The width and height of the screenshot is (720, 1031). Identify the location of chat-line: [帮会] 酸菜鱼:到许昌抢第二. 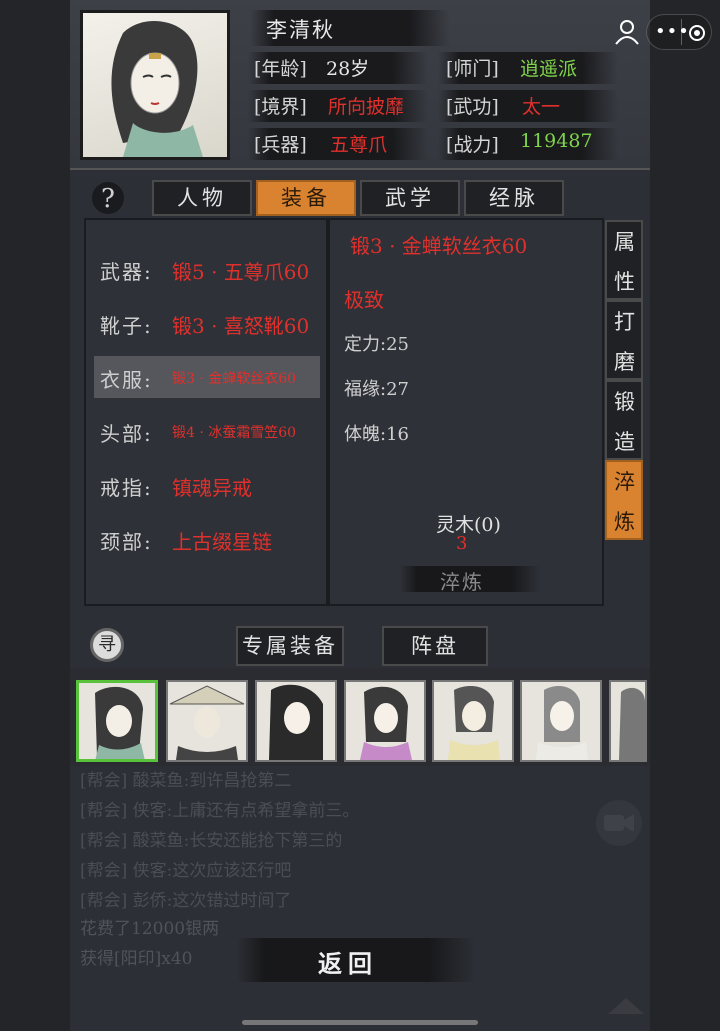
(186, 781).